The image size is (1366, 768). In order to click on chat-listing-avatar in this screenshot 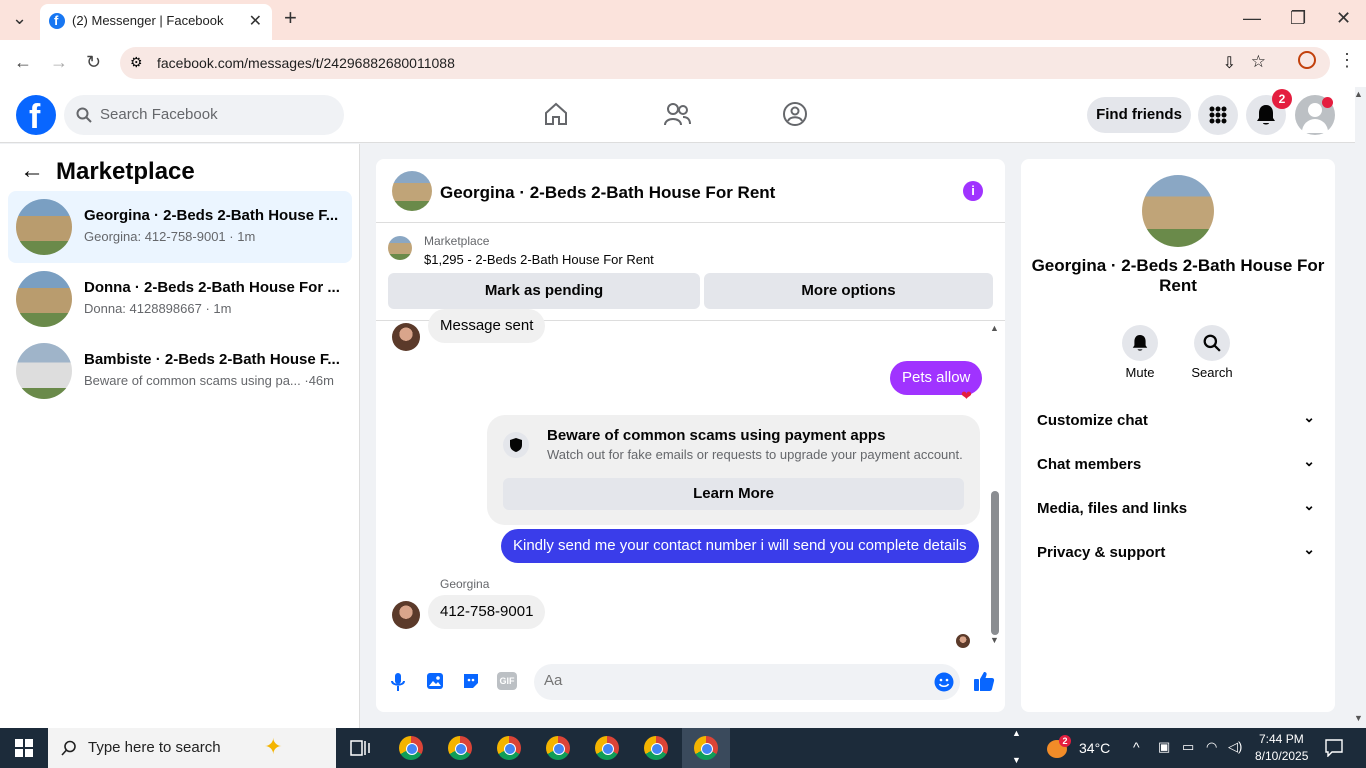, I will do `click(412, 191)`.